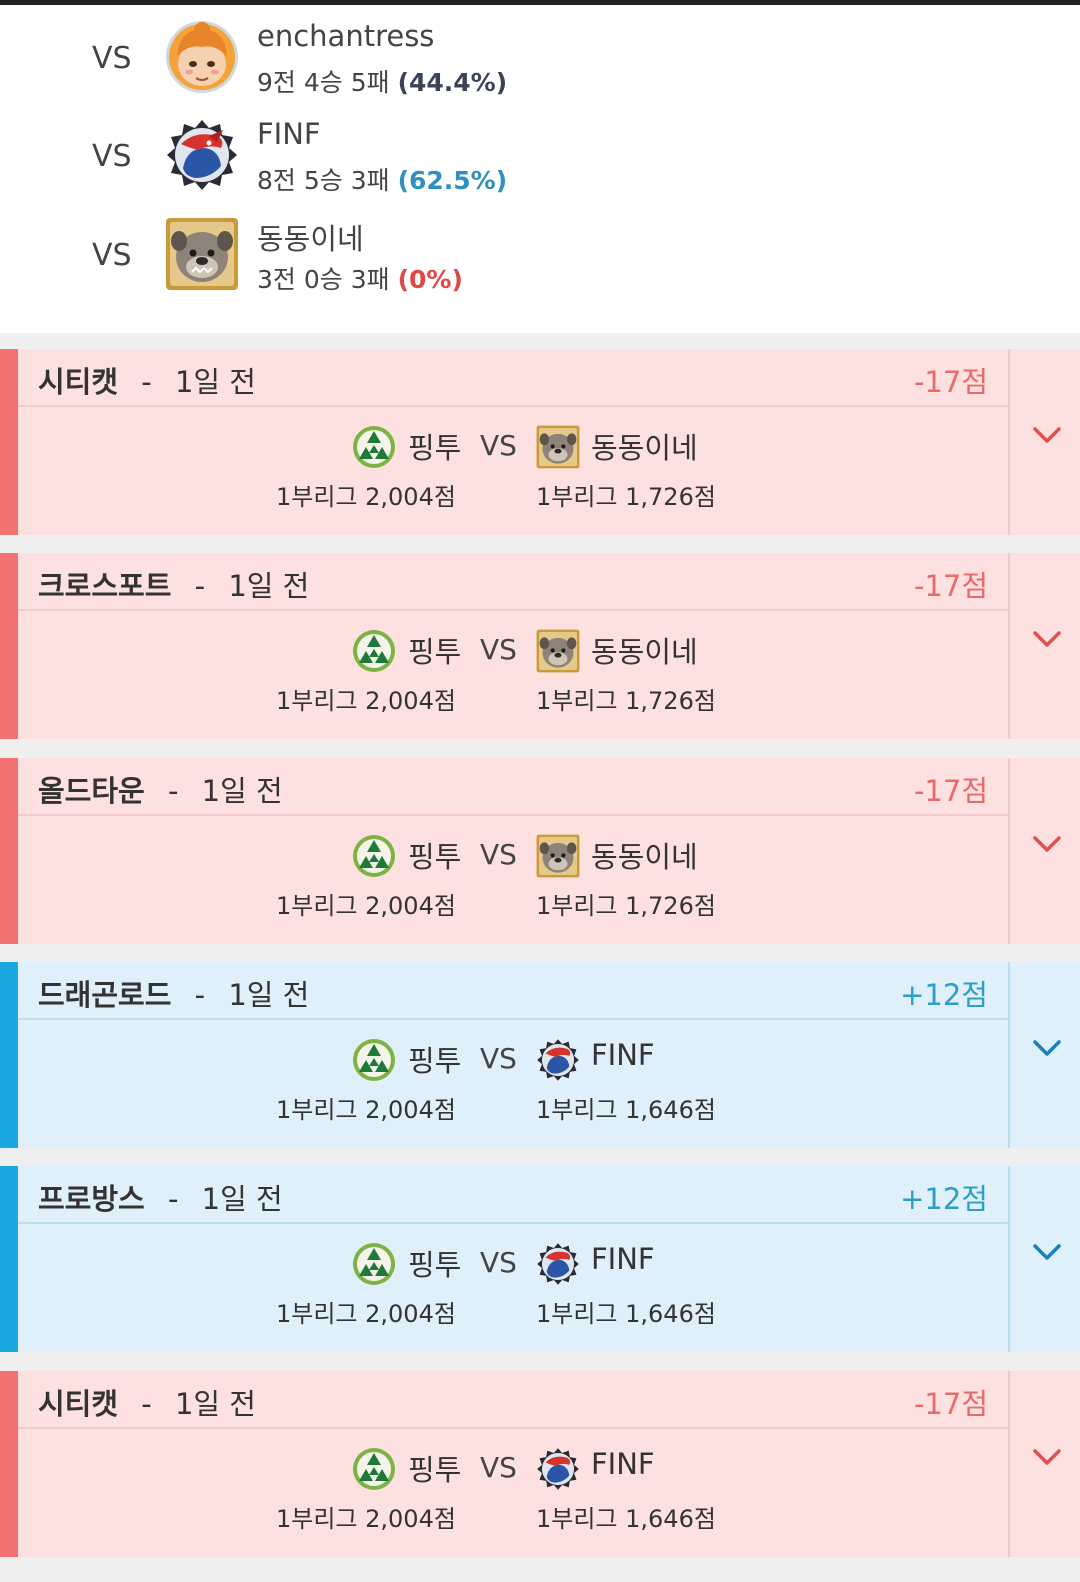  Describe the element at coordinates (323, 180) in the screenshot. I see `record-text: 8전 5승 3패` at that location.